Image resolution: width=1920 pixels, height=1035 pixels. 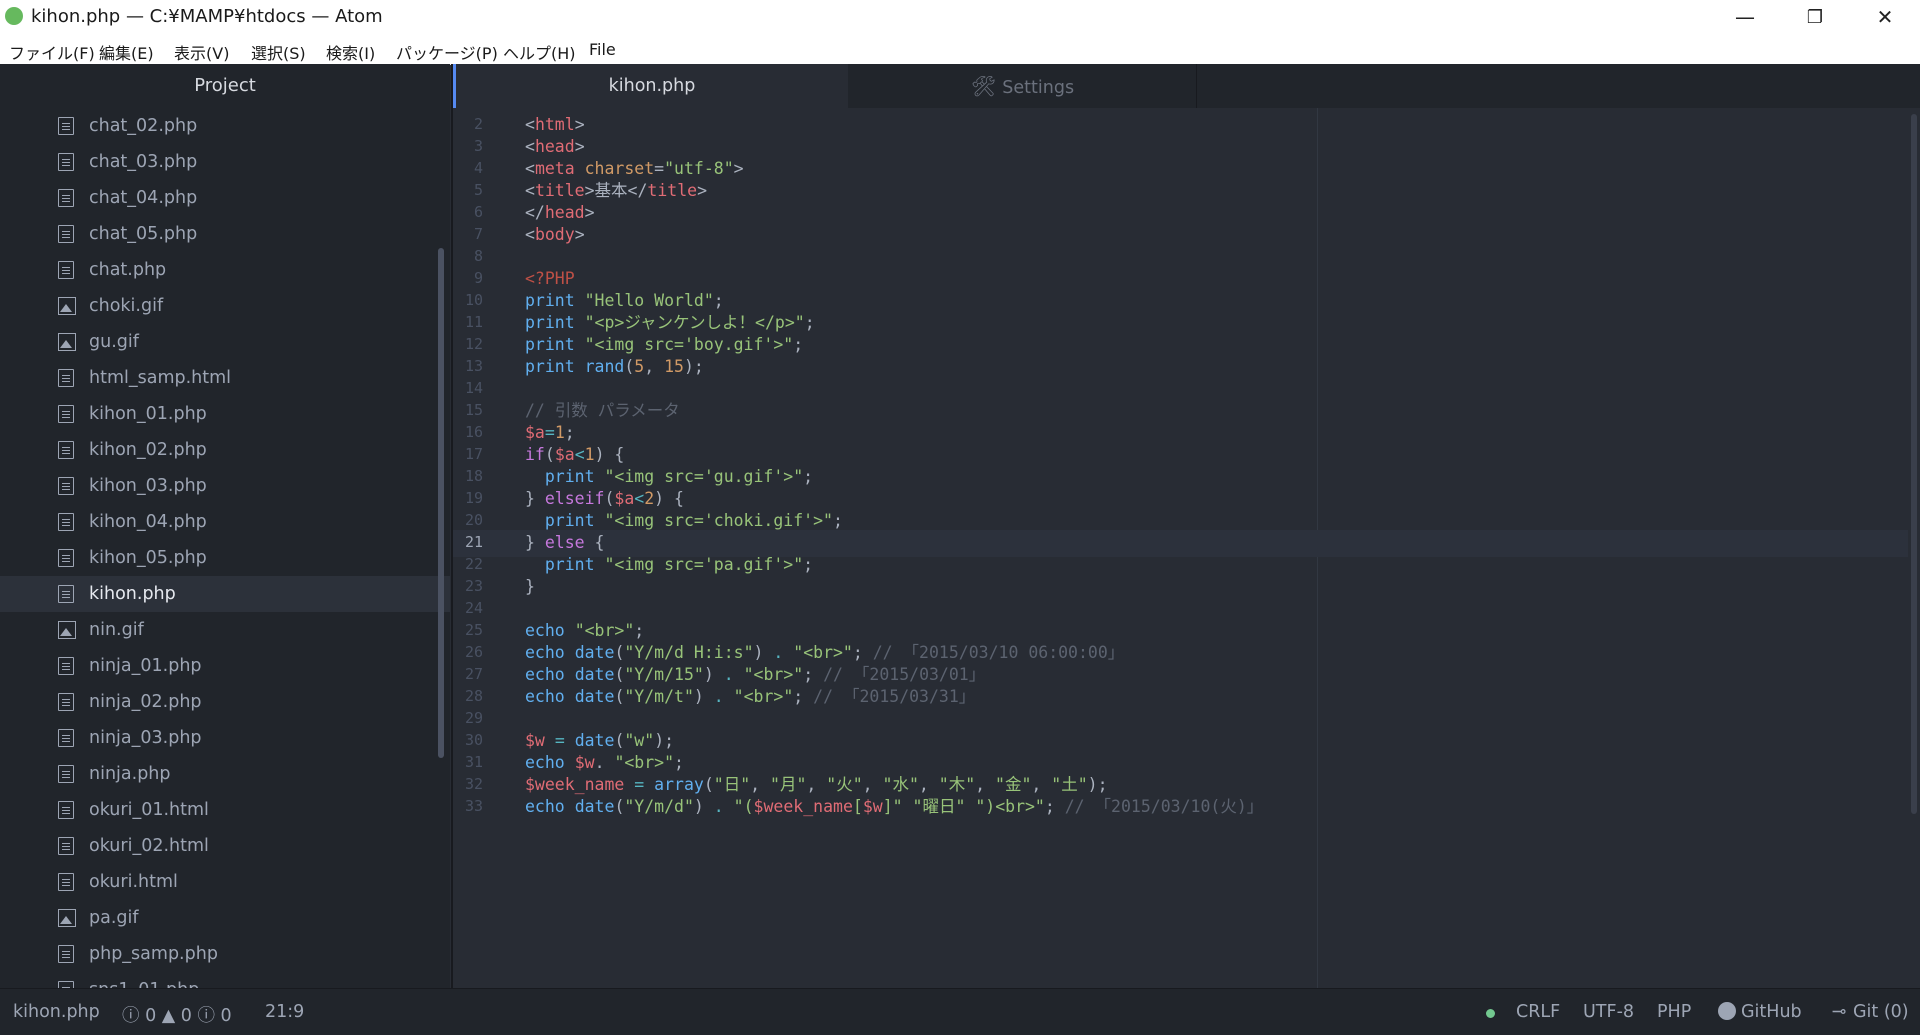 I want to click on tree-item-label: choki.gif, so click(x=126, y=306).